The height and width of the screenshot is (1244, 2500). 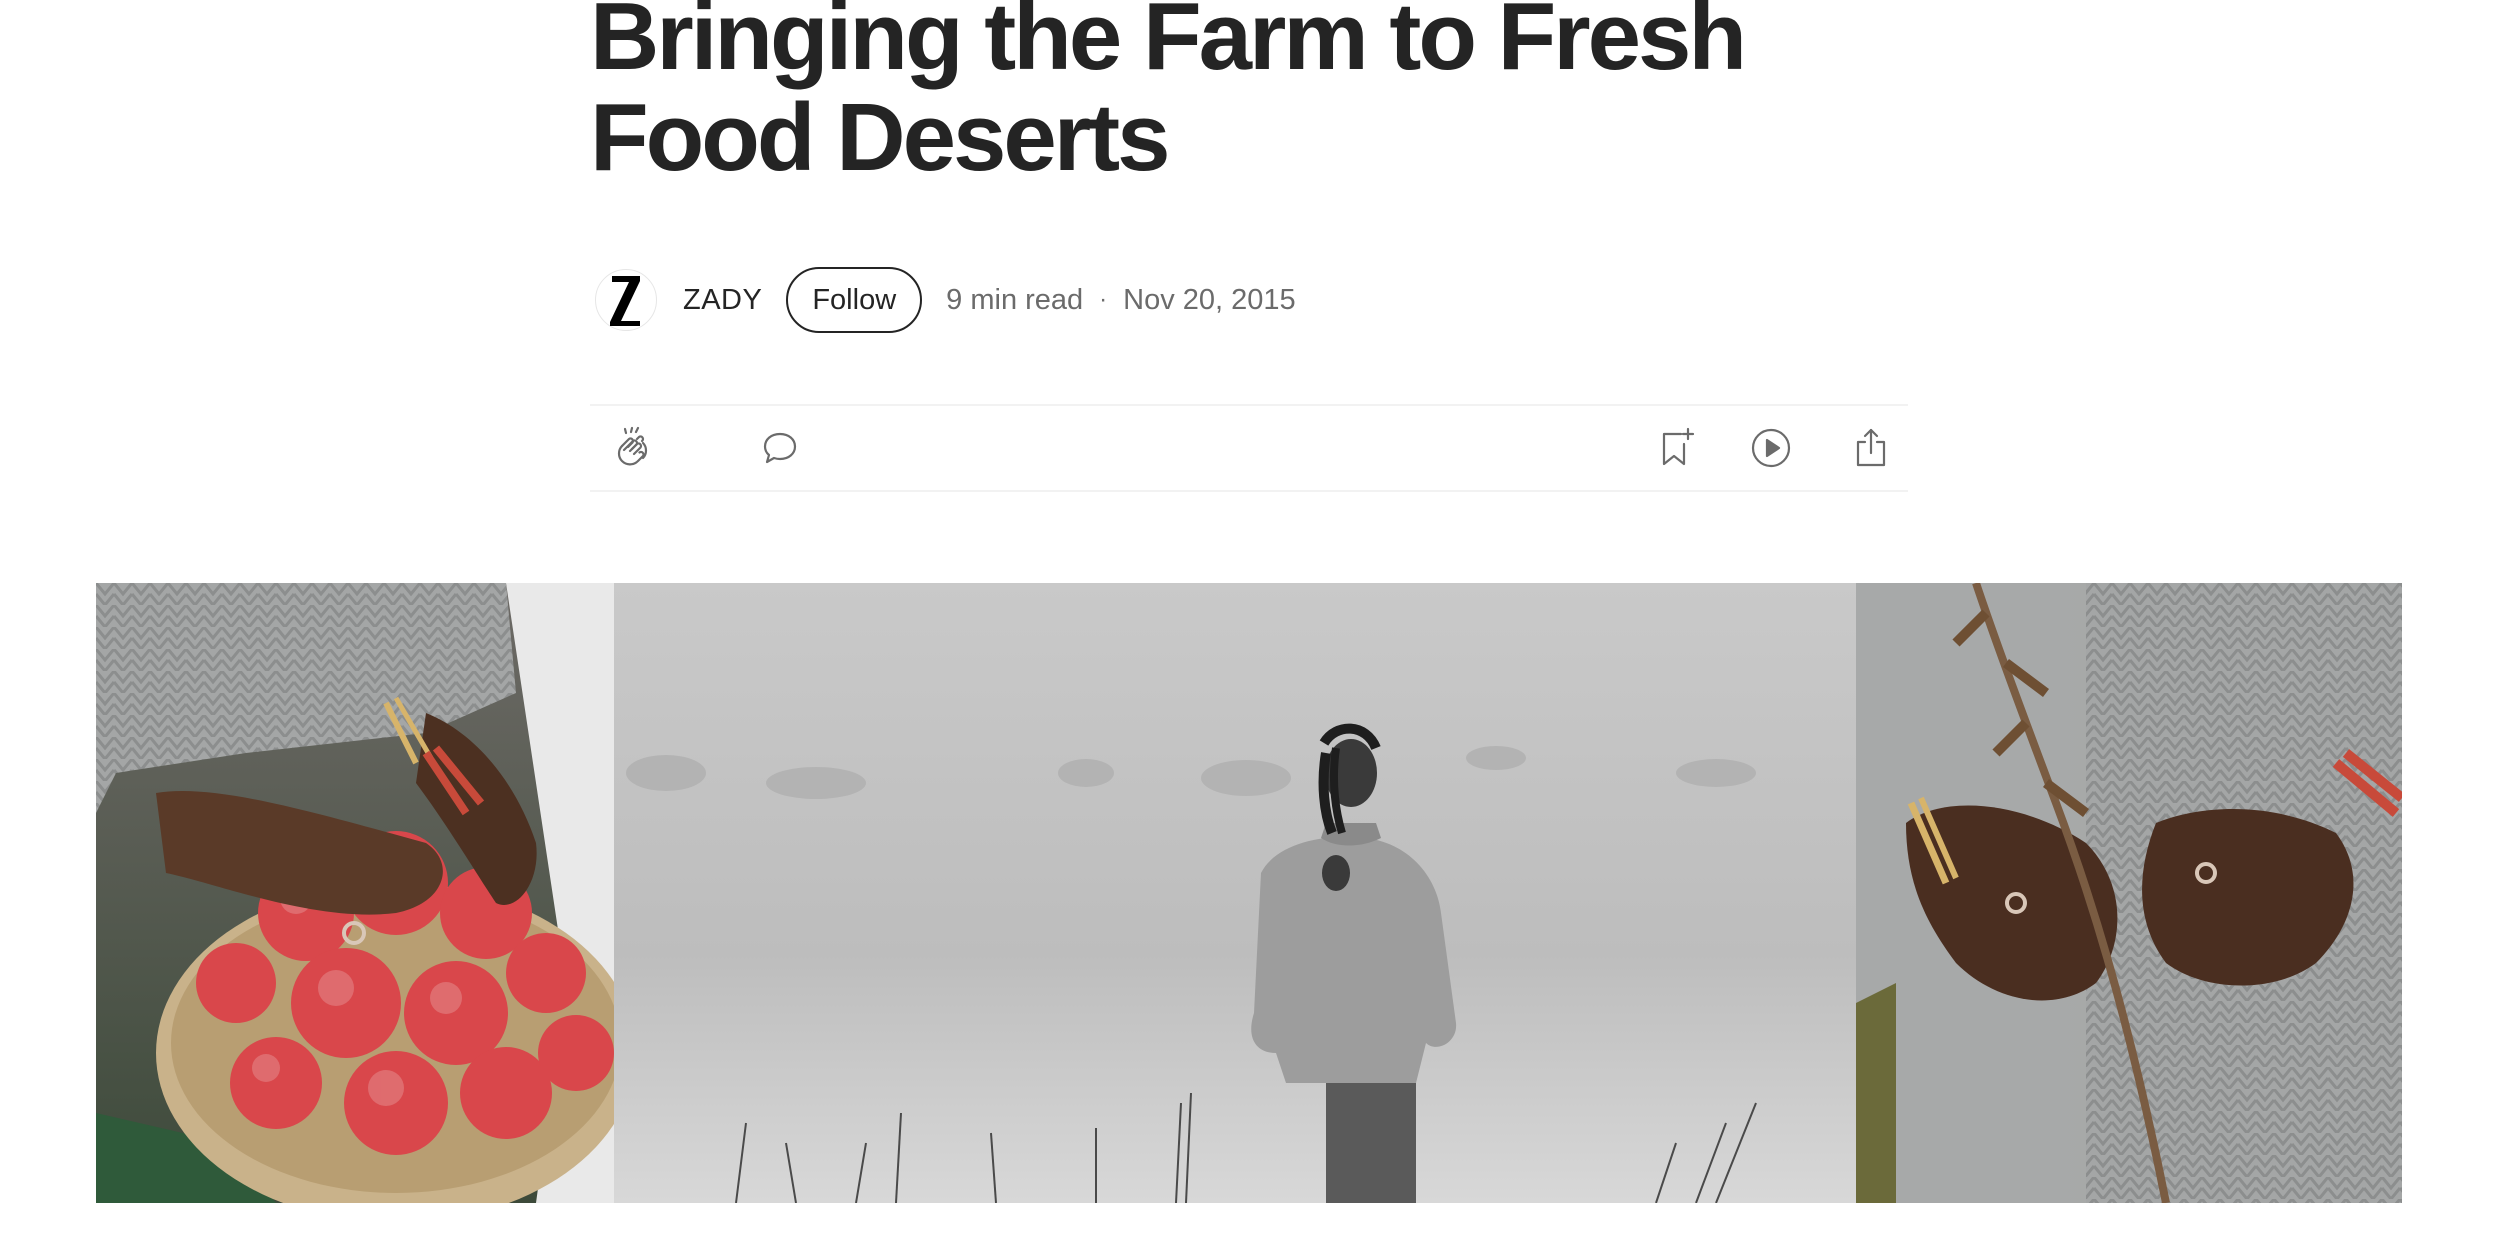 I want to click on publish-date: Nov 20, 2015, so click(x=1209, y=299).